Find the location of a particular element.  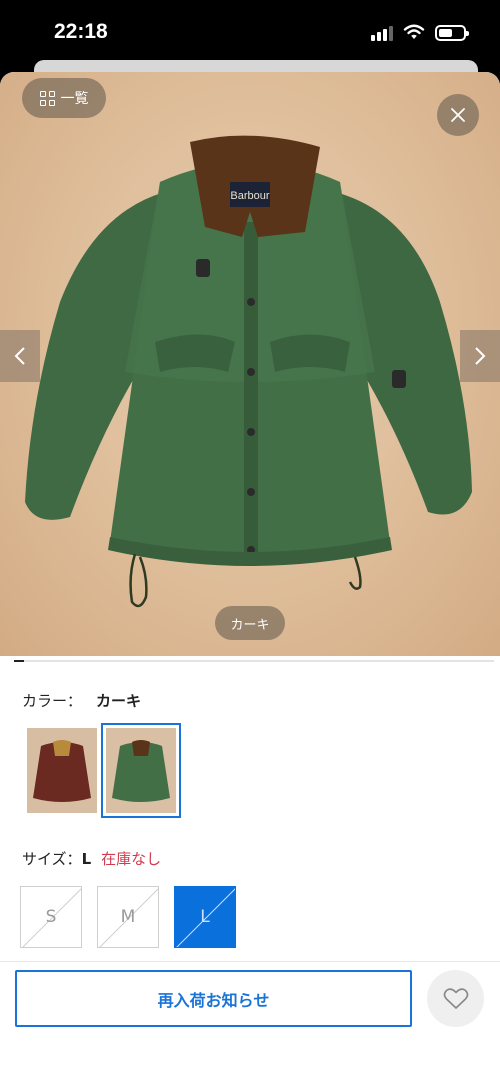

color-row: カラー： カーキ is located at coordinates (81, 700).